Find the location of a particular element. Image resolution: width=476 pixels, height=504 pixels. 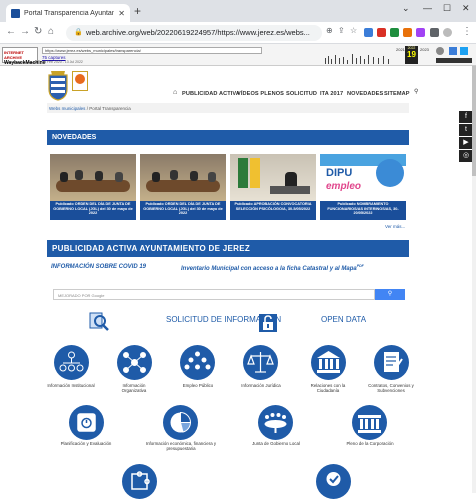

search-button: ⚲ is located at coordinates (390, 294).